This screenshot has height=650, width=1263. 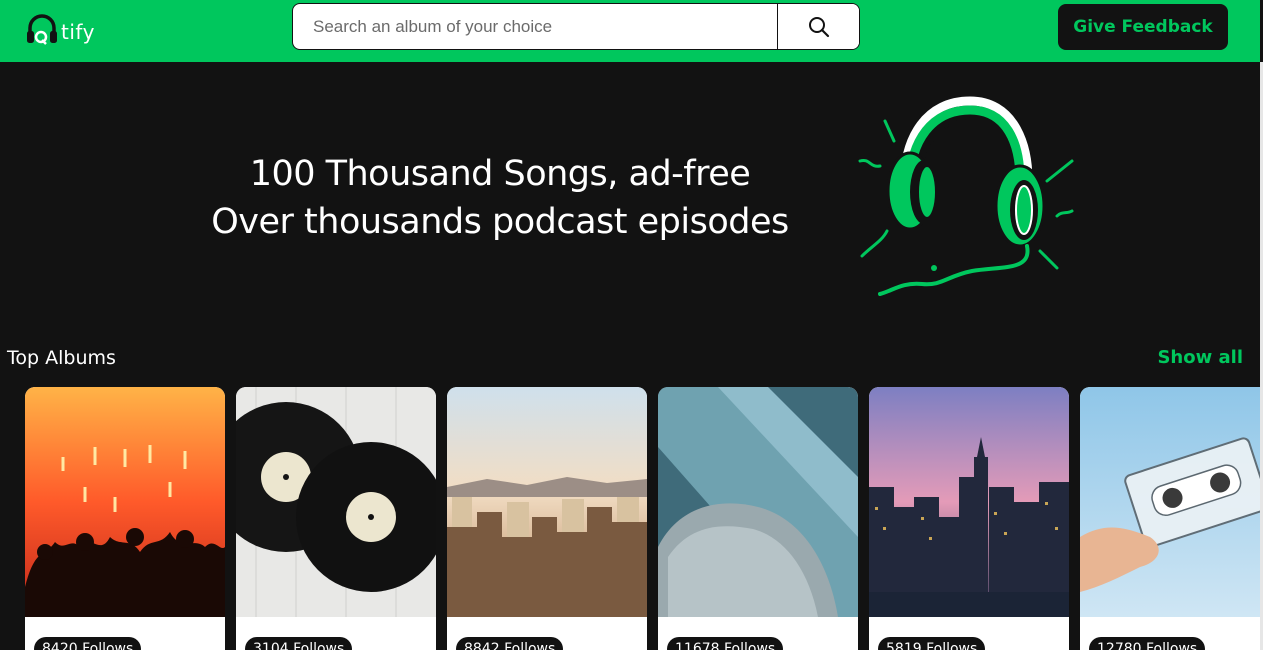 What do you see at coordinates (42, 29) in the screenshot?
I see `headphones-icon` at bounding box center [42, 29].